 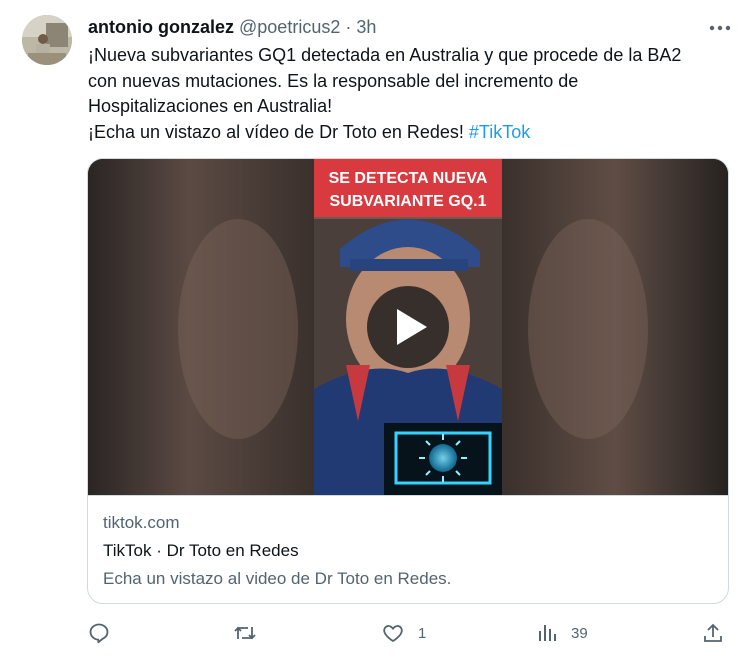 What do you see at coordinates (408, 178) in the screenshot?
I see `video-caption-line1: SE DETECTA NUEVA` at bounding box center [408, 178].